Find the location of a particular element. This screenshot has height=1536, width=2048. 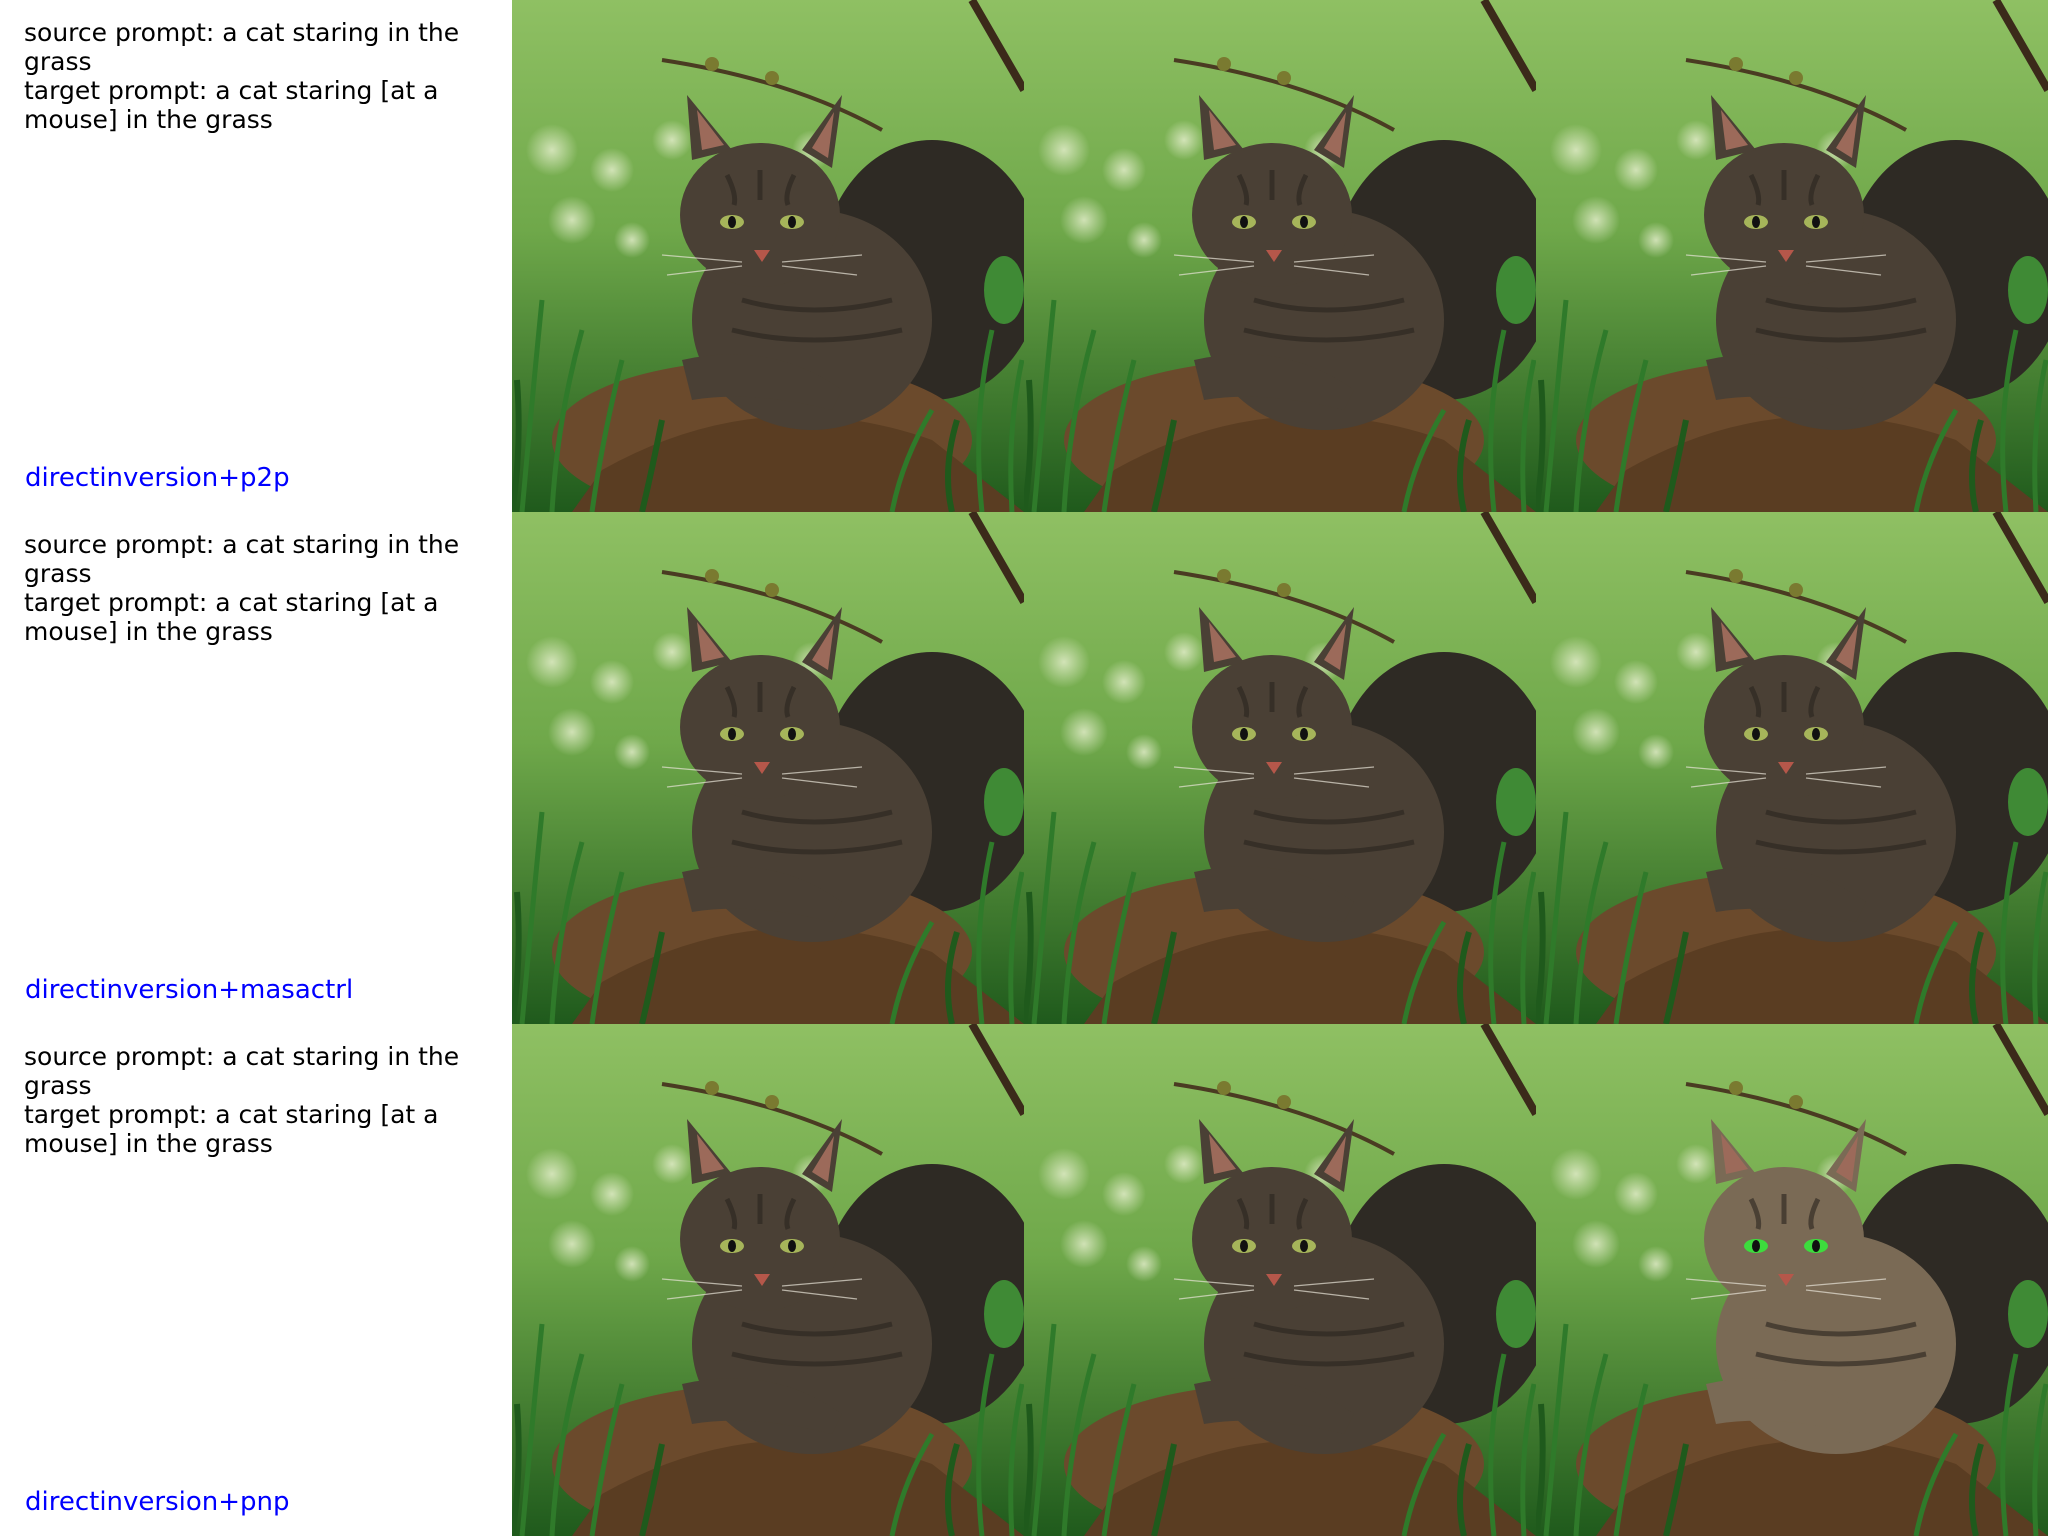

method-label: directinversion+p2p is located at coordinates (157, 478).